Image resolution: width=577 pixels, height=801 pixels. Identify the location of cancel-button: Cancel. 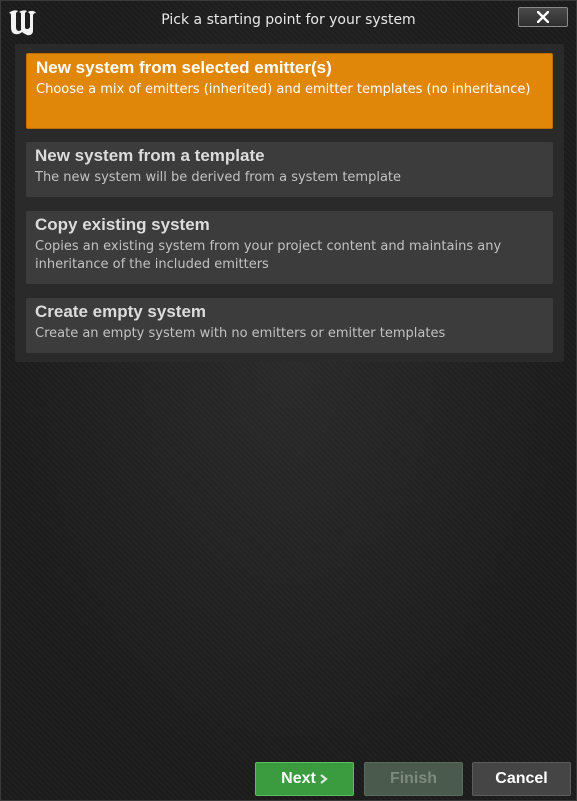
(521, 779).